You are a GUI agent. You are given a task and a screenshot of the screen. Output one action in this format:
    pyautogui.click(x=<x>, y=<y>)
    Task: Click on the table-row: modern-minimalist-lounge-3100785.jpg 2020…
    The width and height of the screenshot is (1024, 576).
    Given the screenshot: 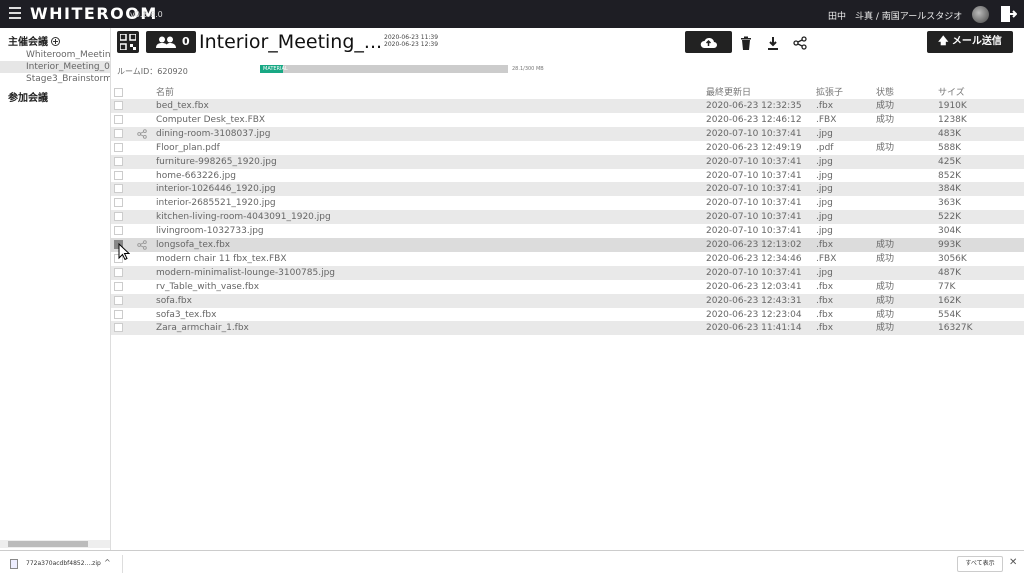 What is the action you would take?
    pyautogui.click(x=567, y=272)
    